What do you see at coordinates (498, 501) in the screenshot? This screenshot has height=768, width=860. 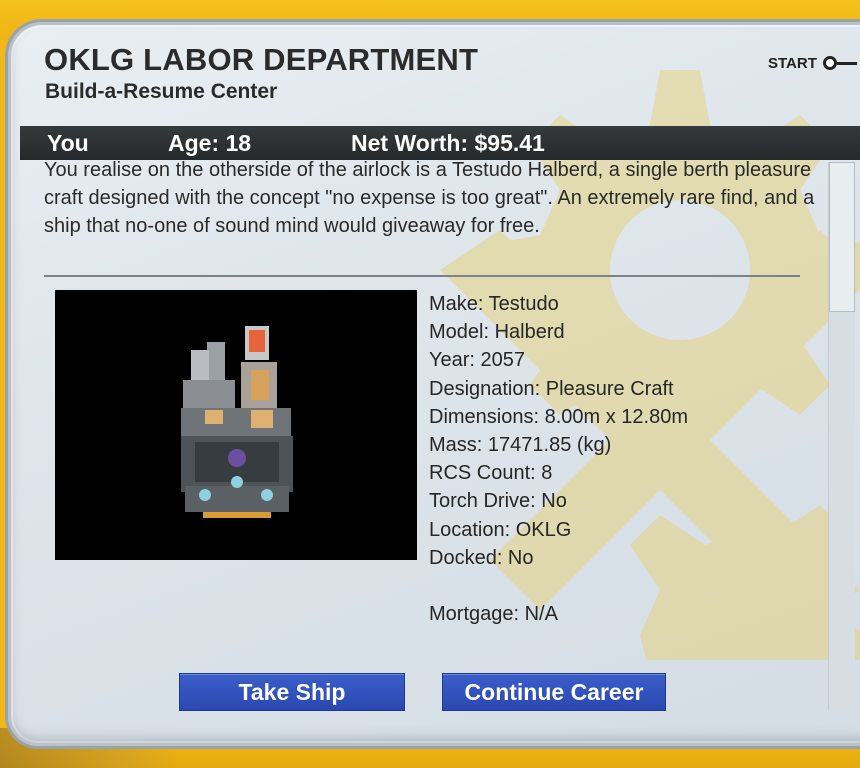 I see `detail-torch-drive: Torch Drive: No` at bounding box center [498, 501].